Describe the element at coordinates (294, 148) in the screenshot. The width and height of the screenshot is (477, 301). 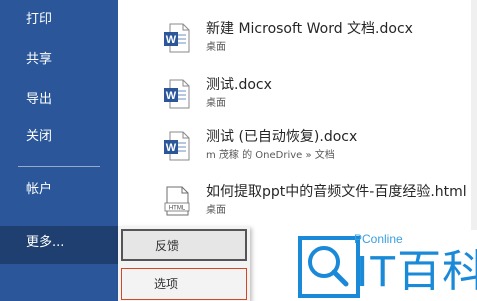
I see `file-item: W 测试 (已自动恢复).docx m 茂稼 的 OneDrive » 文档` at that location.